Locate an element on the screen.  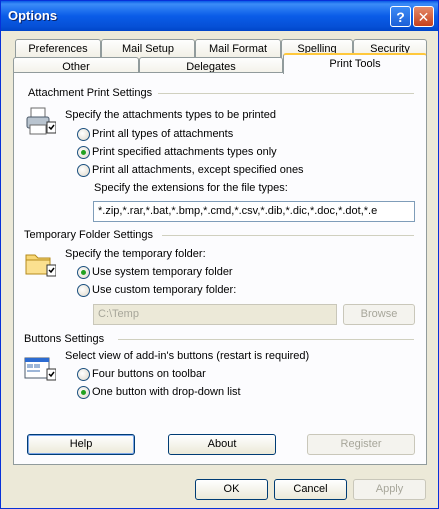
temp-folder-prompt: Specify the temporary folder: is located at coordinates (135, 254).